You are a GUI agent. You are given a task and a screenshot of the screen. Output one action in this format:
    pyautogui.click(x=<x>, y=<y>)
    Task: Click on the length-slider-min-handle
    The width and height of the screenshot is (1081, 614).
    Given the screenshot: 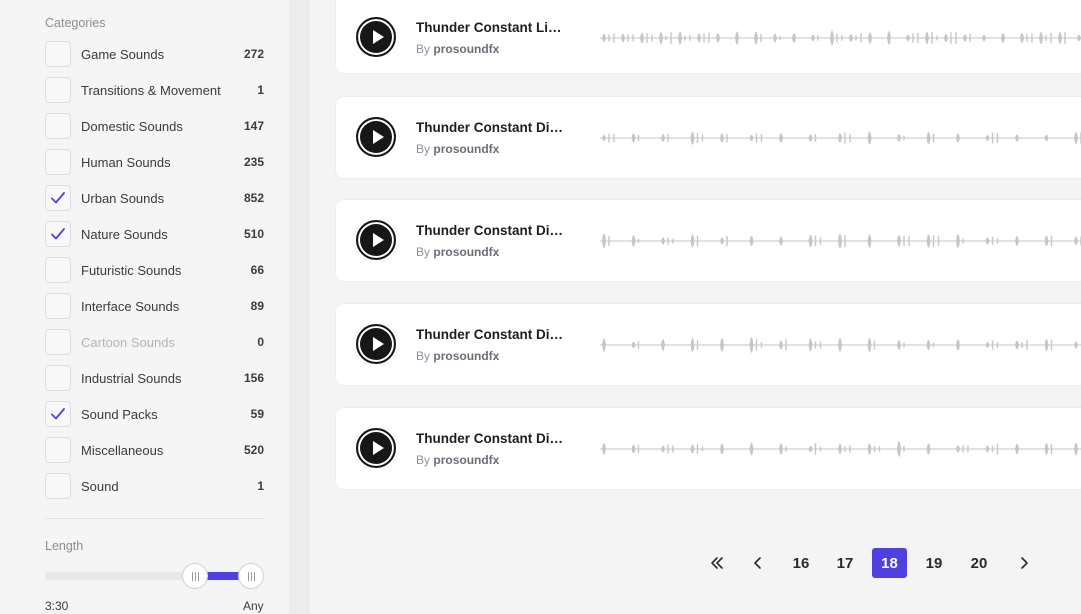 What is the action you would take?
    pyautogui.click(x=195, y=576)
    